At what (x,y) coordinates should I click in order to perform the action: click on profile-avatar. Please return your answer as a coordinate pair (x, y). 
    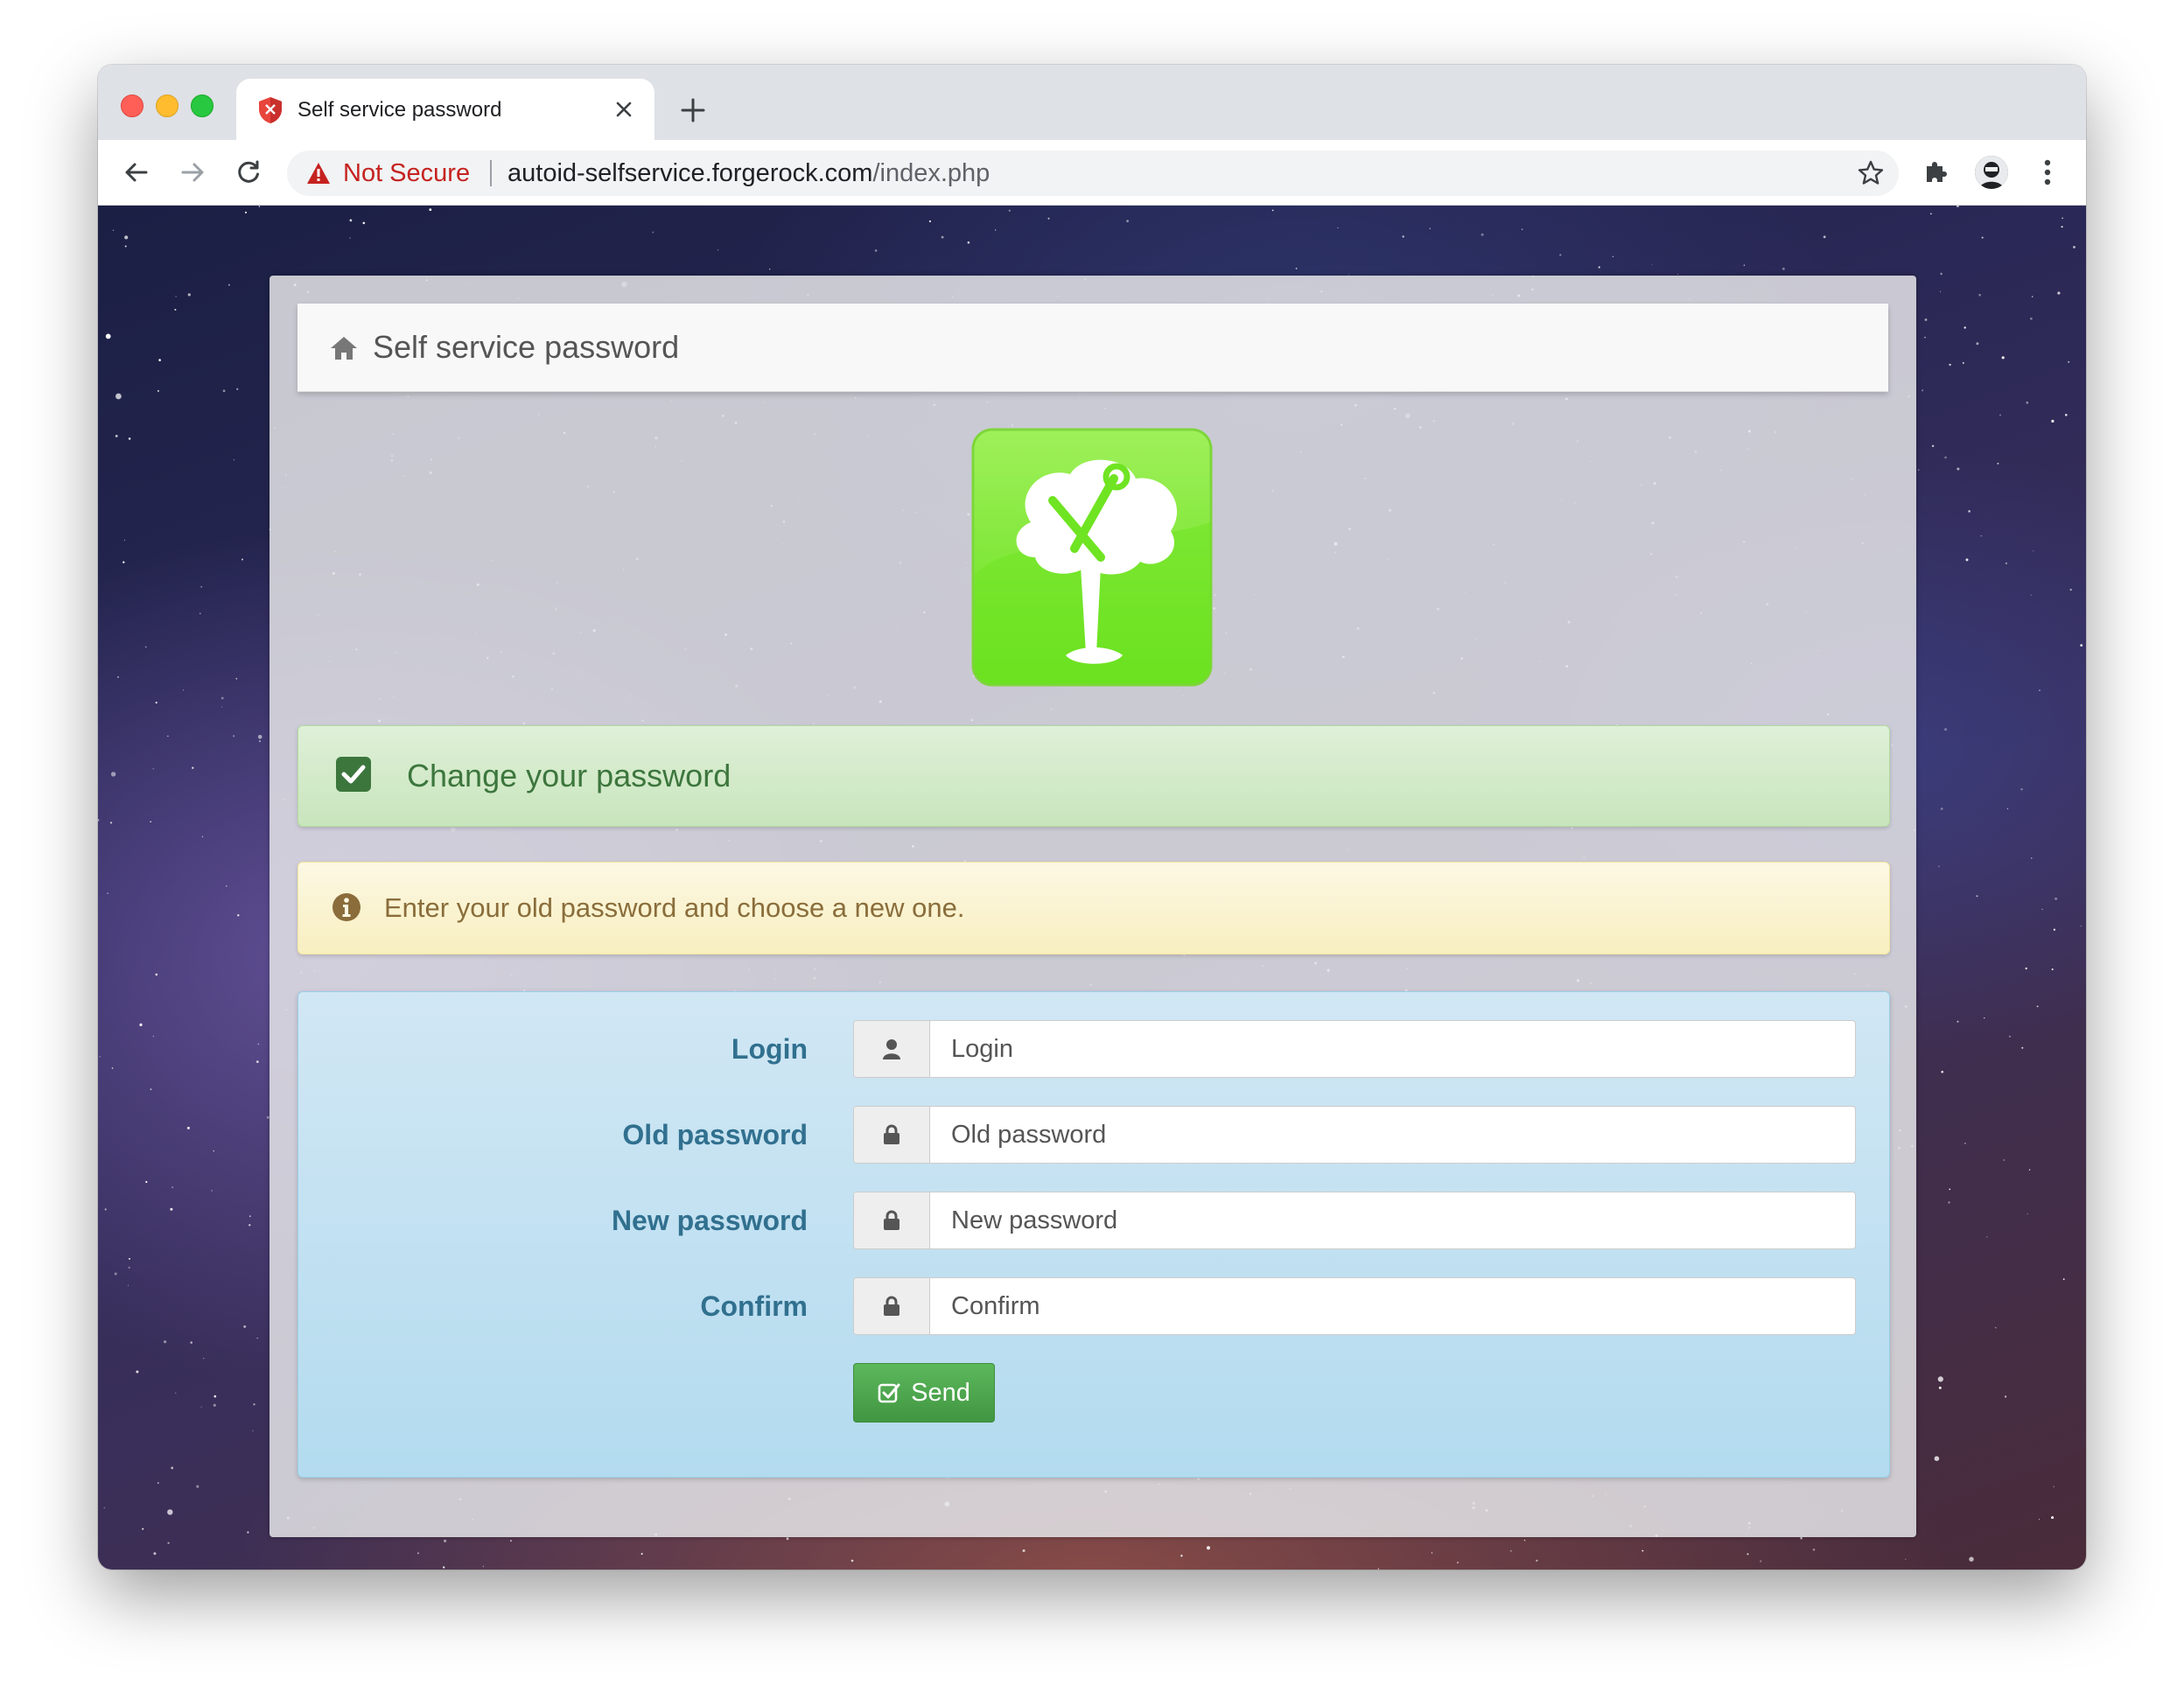
    Looking at the image, I should click on (1991, 172).